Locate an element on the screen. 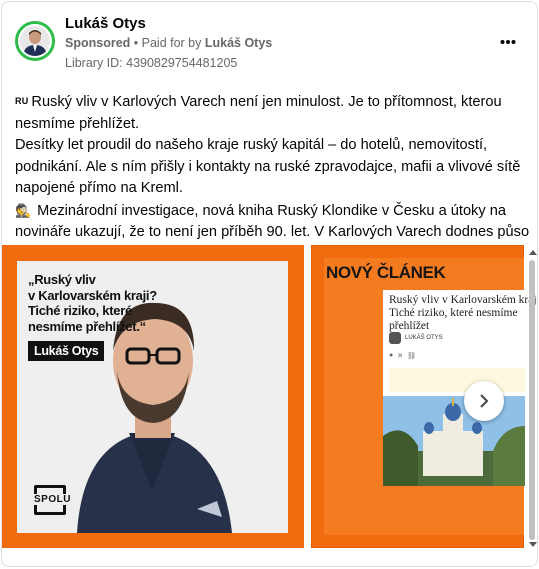  author-name: Lukáš Otys is located at coordinates (105, 23).